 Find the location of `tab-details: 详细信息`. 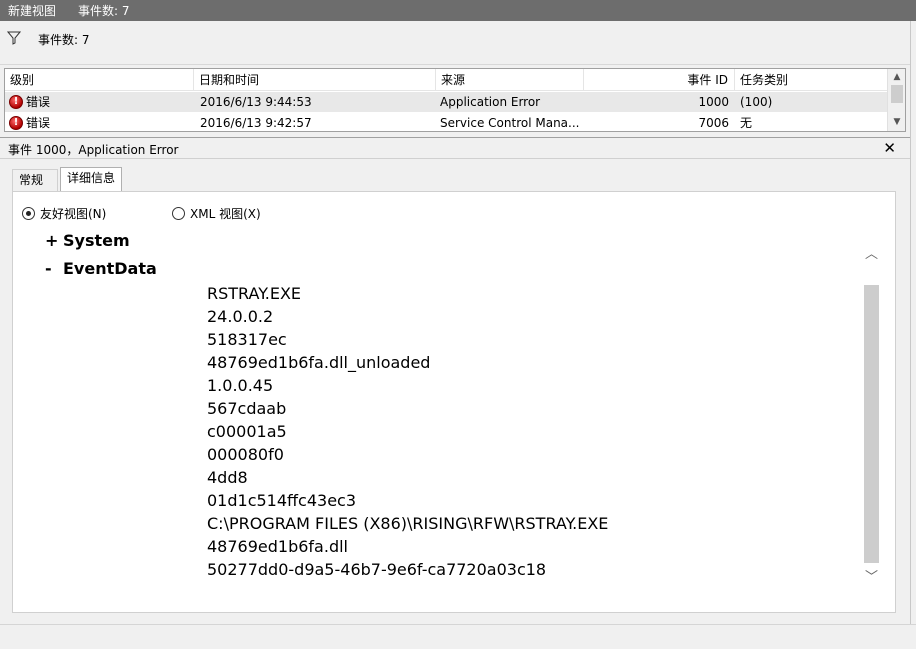

tab-details: 详细信息 is located at coordinates (91, 179).